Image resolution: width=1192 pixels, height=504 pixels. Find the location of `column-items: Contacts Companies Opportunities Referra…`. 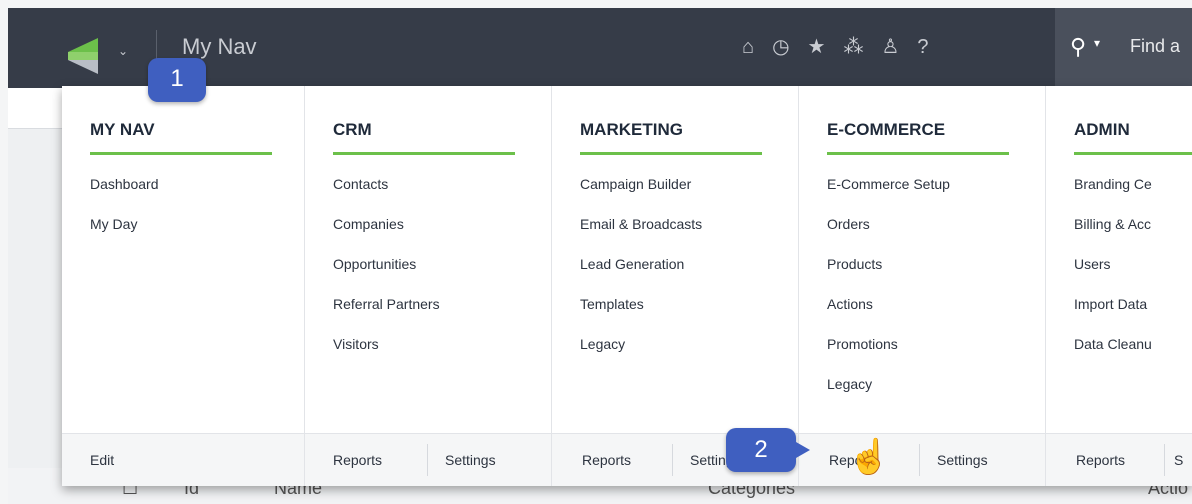

column-items: Contacts Companies Opportunities Referra… is located at coordinates (386, 274).